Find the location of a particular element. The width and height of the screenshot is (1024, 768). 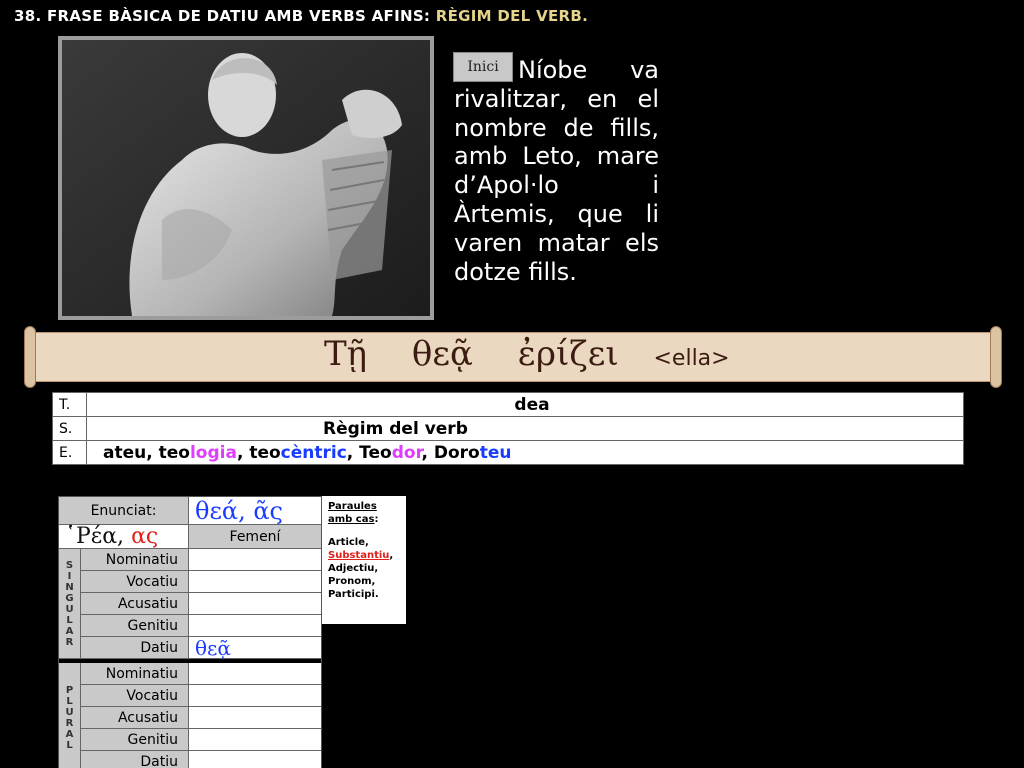

sg-accusative-row: Acusatiu is located at coordinates (201, 604).